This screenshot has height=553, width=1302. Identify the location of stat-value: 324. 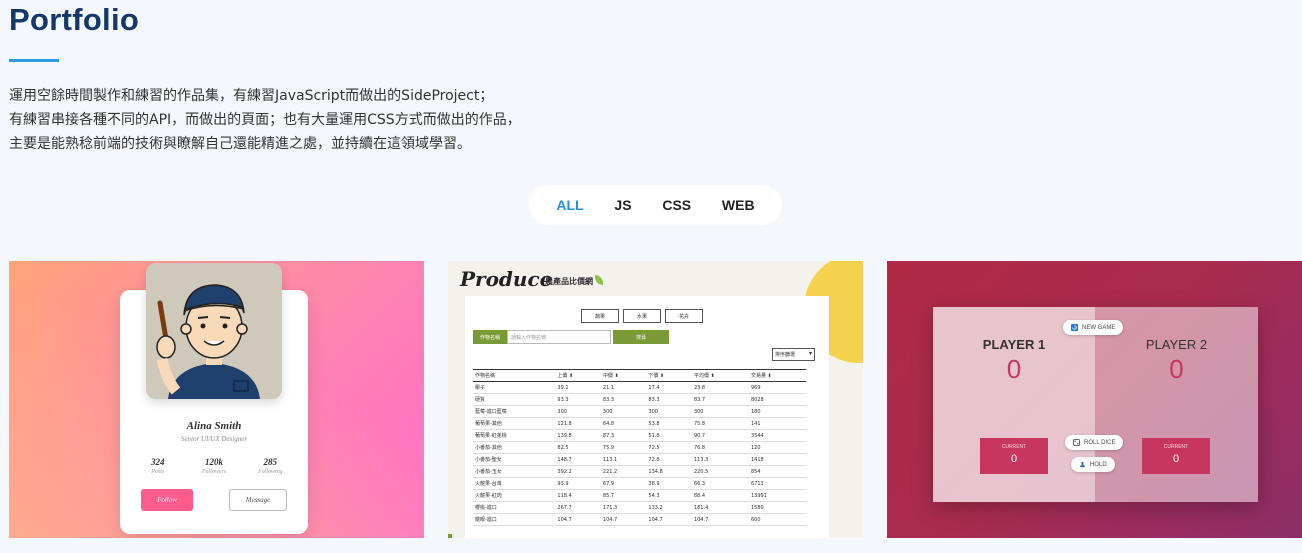
(157, 462).